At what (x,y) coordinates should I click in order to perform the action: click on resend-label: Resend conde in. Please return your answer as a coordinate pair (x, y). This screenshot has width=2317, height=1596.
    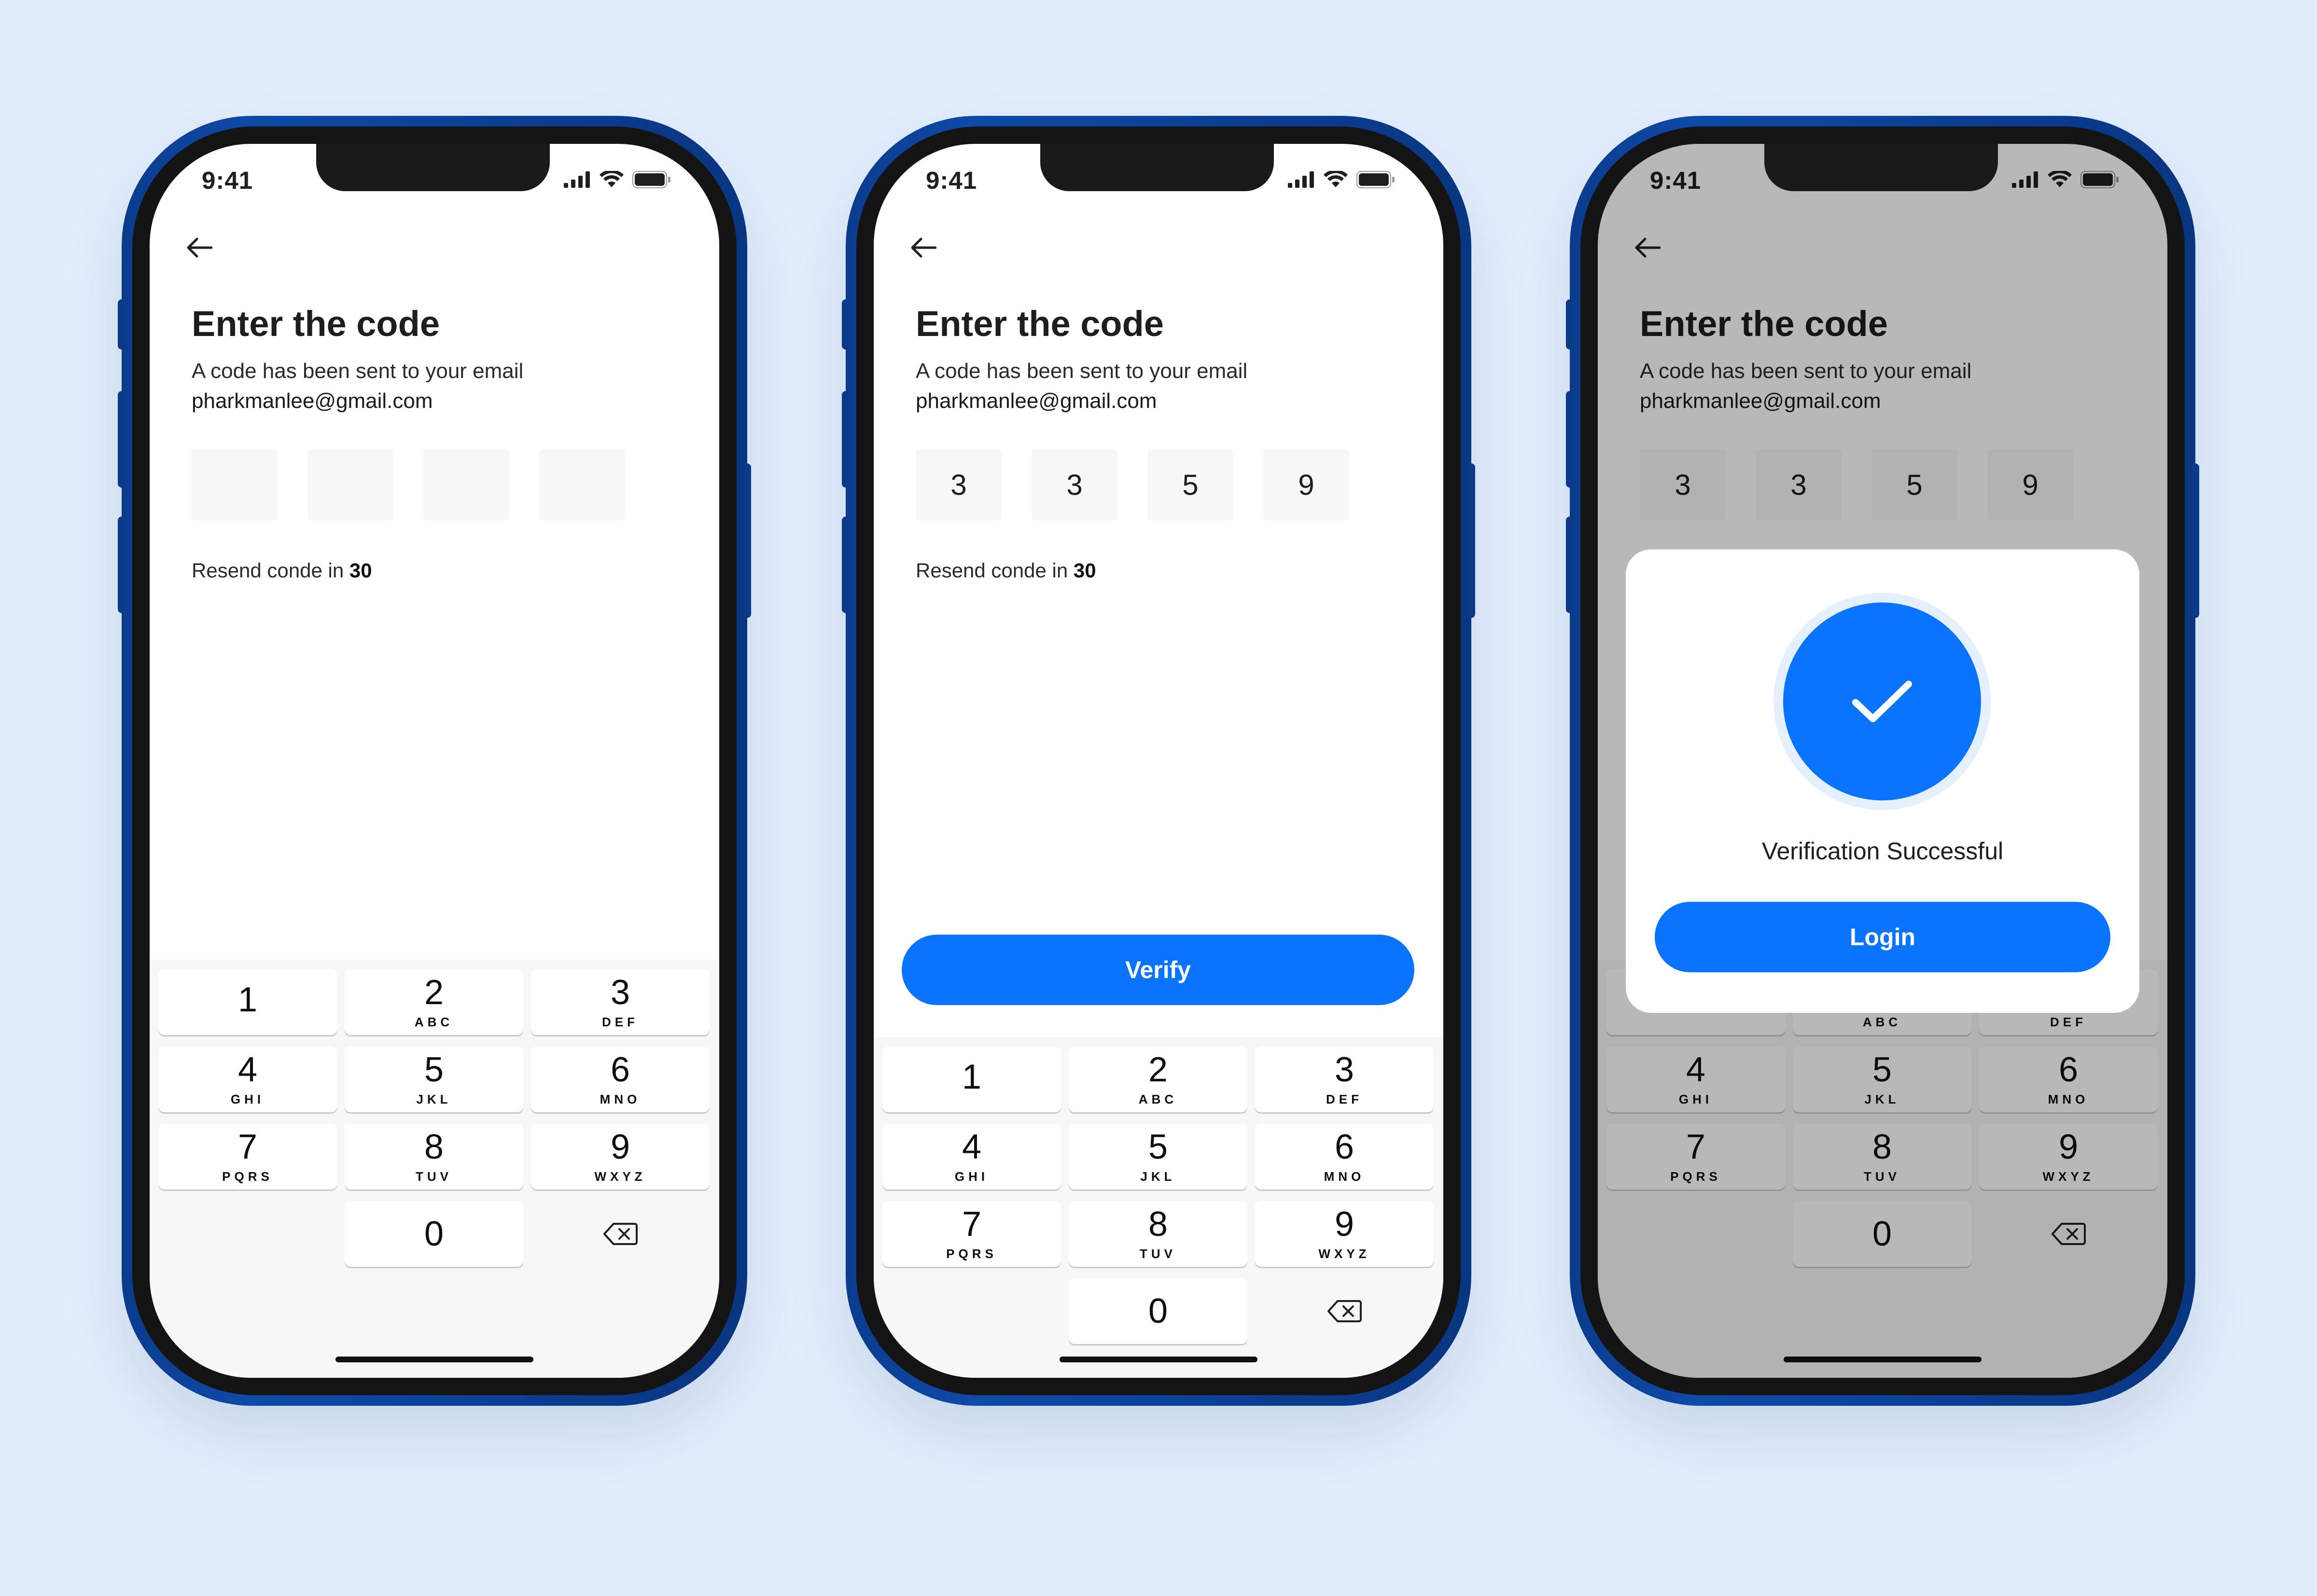
    Looking at the image, I should click on (270, 570).